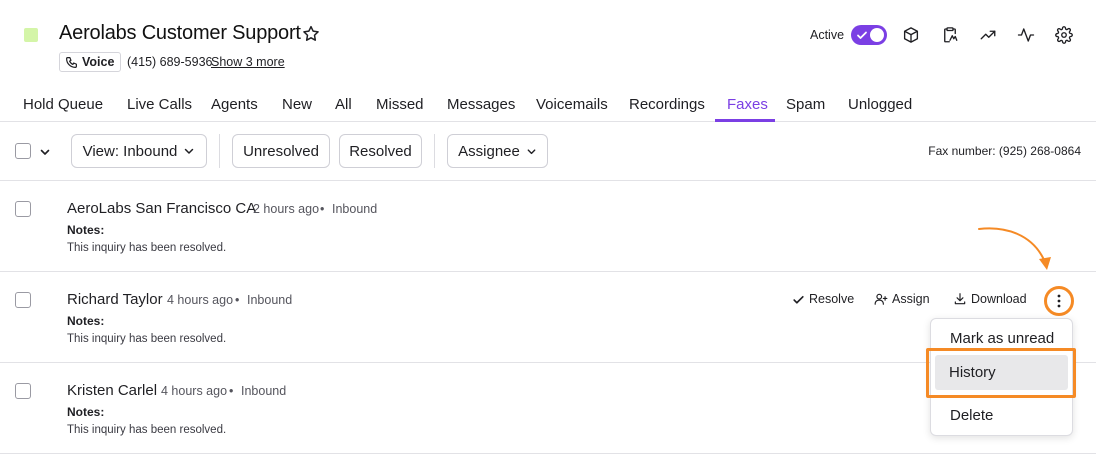 The image size is (1096, 455). What do you see at coordinates (112, 390) in the screenshot?
I see `row-contact-name: Kristen Carlel` at bounding box center [112, 390].